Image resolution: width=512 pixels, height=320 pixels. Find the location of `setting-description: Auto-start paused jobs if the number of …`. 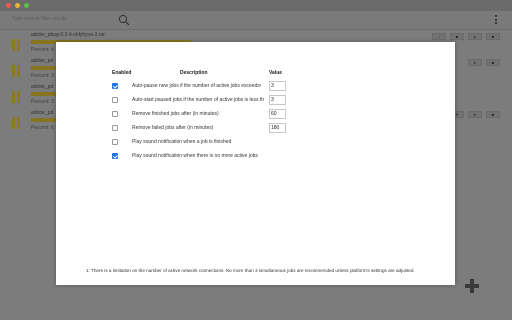

setting-description: Auto-start paused jobs if the number of … is located at coordinates (198, 100).